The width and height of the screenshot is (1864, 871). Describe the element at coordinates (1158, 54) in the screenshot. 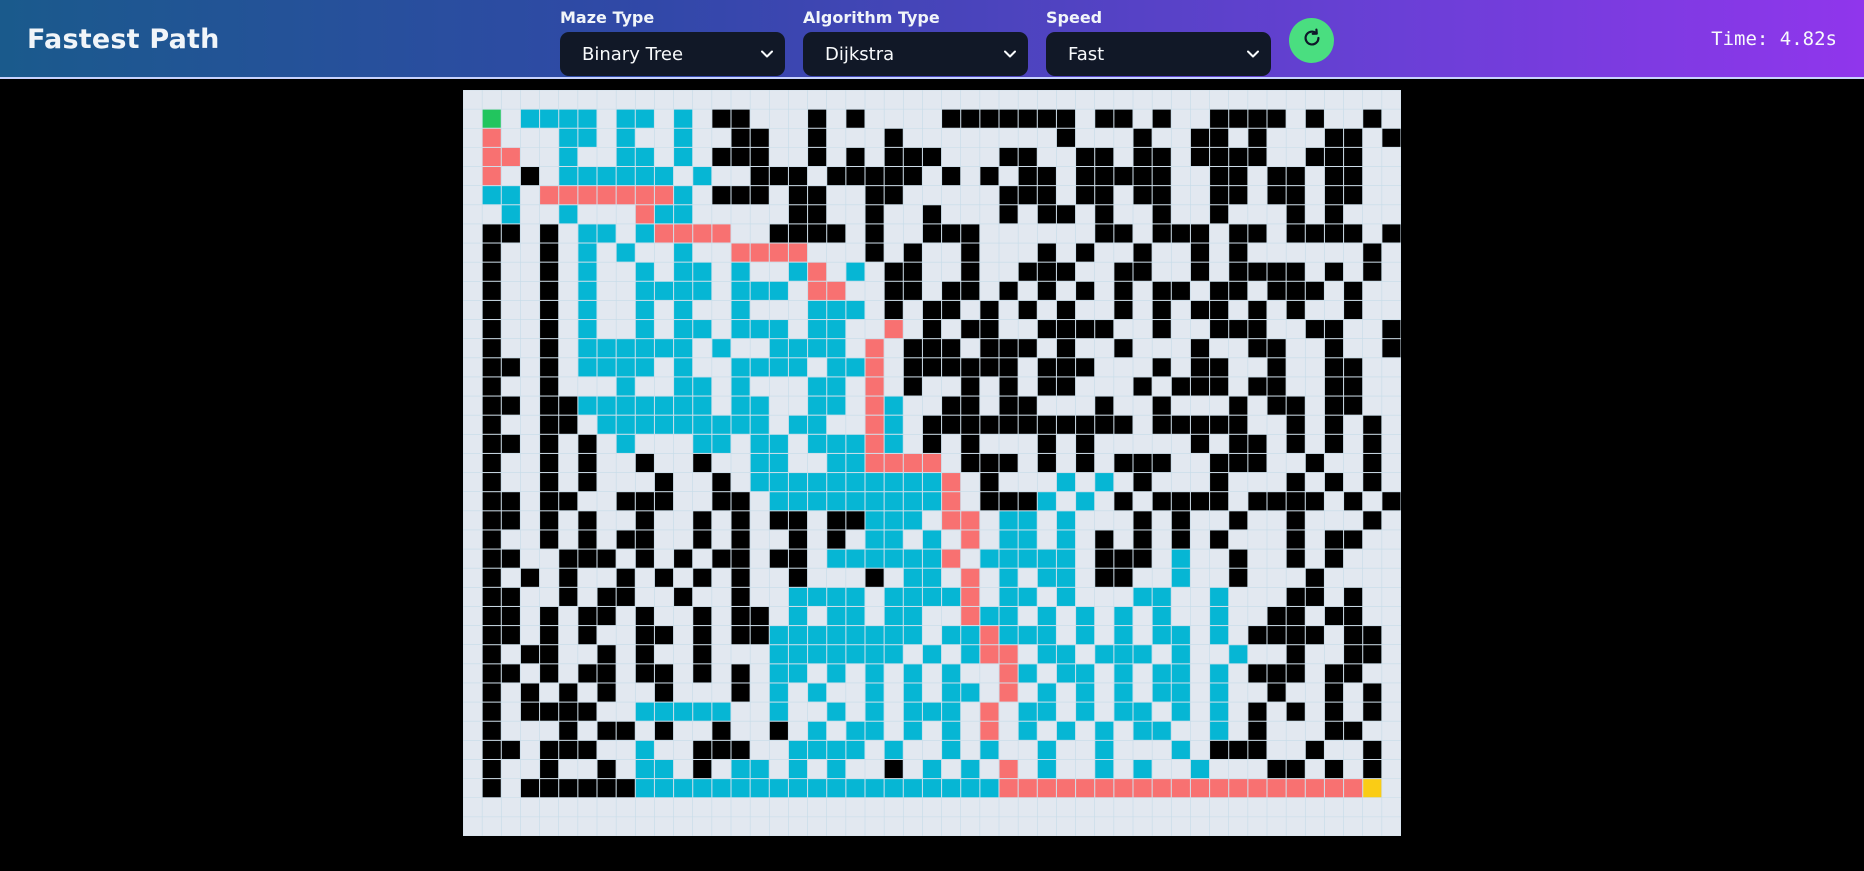

I see `speed-select: Fast` at that location.